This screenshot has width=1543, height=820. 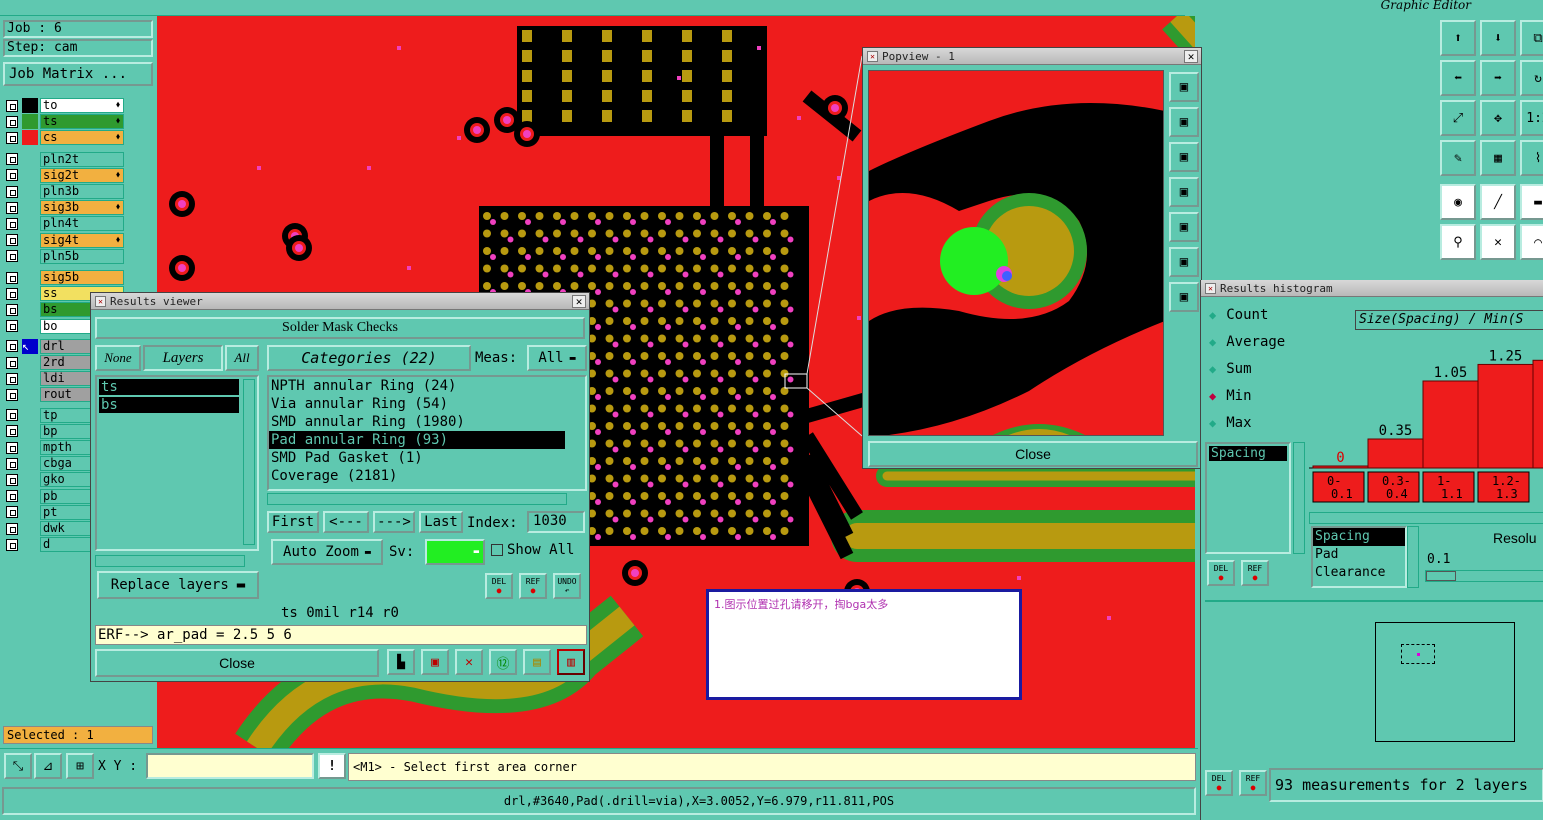 I want to click on histogram-icon: ▥, so click(x=571, y=662).